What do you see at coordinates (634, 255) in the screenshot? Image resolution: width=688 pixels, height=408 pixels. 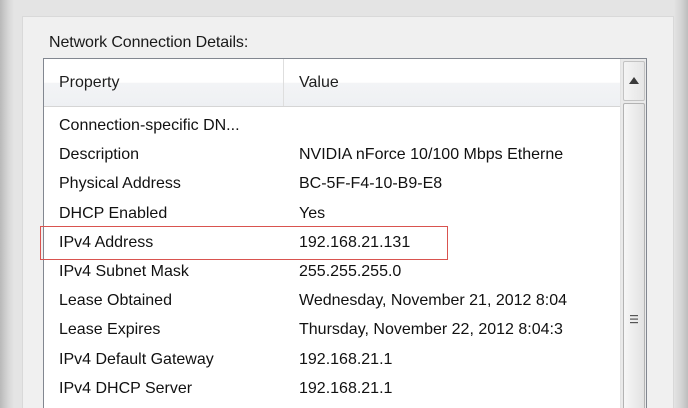 I see `scroll-thumb` at bounding box center [634, 255].